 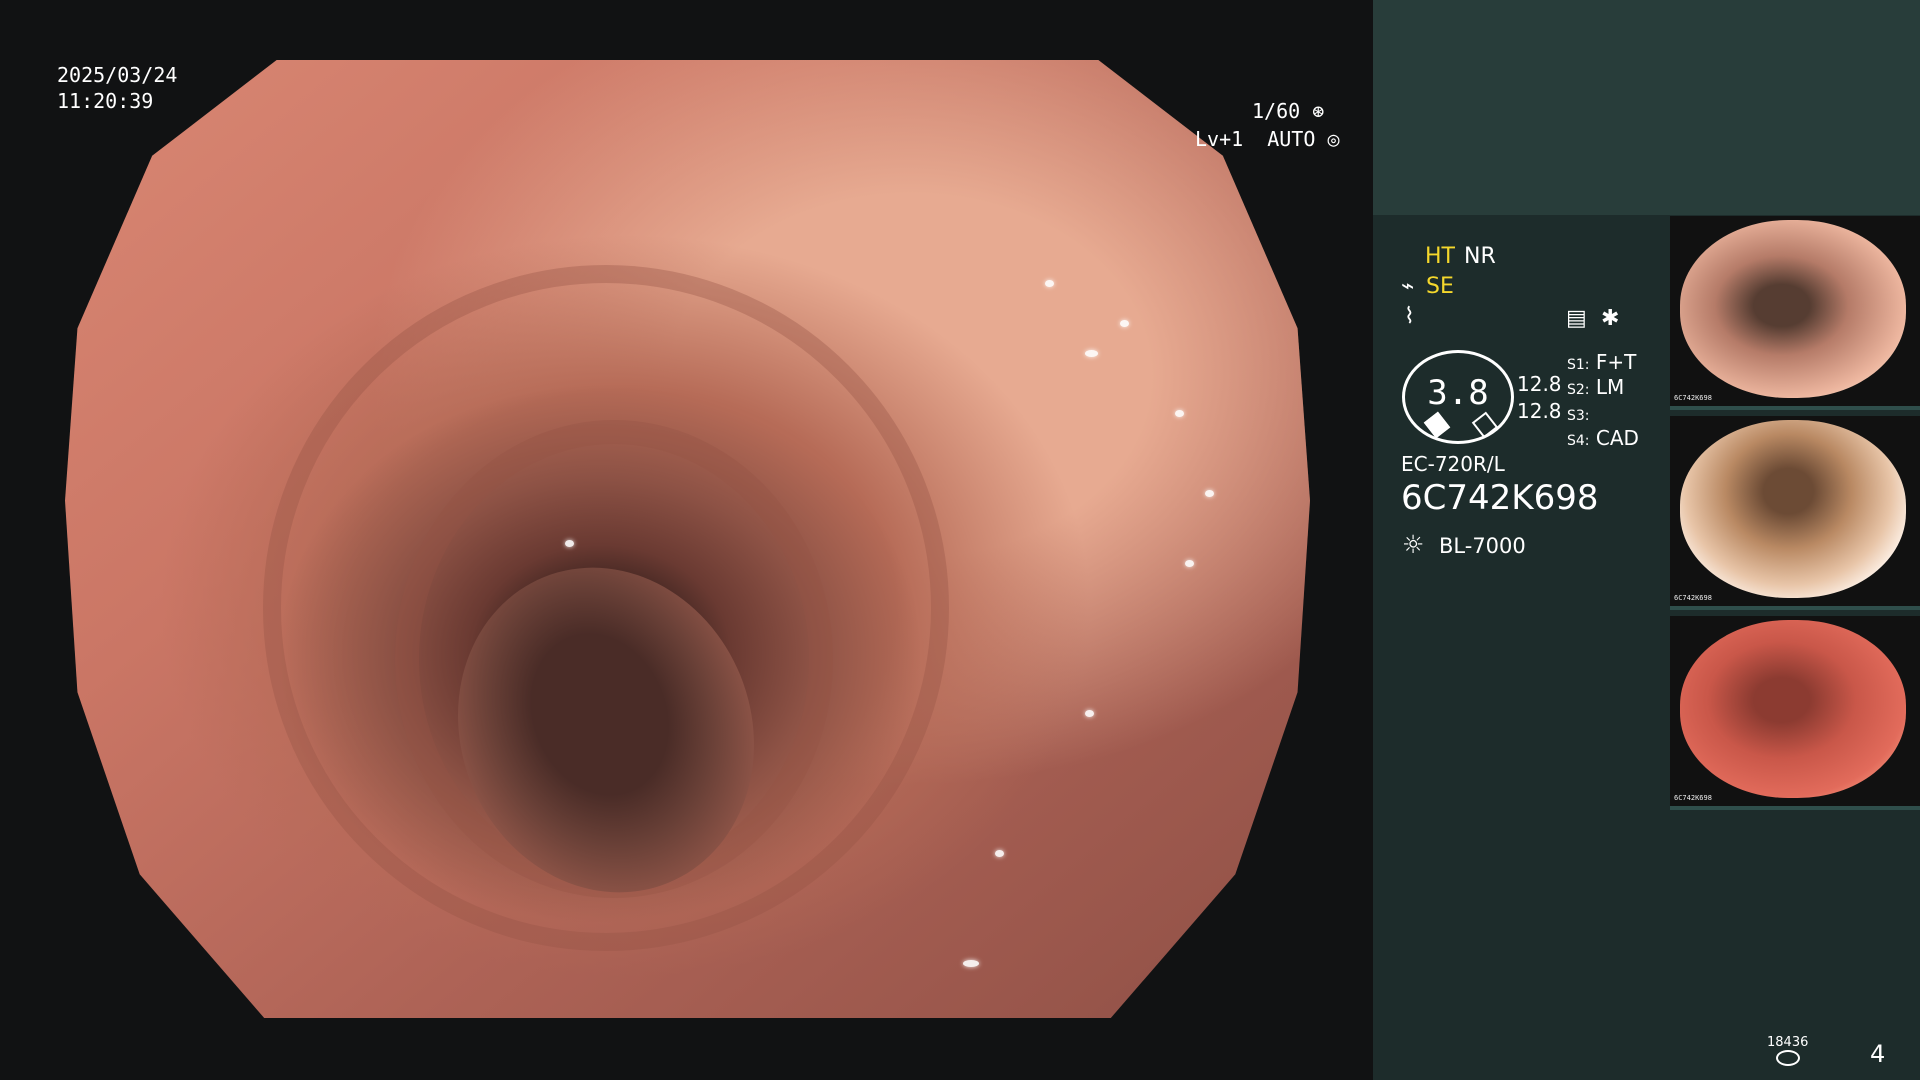 I want to click on gauge-value: 3.8, so click(x=1458, y=393).